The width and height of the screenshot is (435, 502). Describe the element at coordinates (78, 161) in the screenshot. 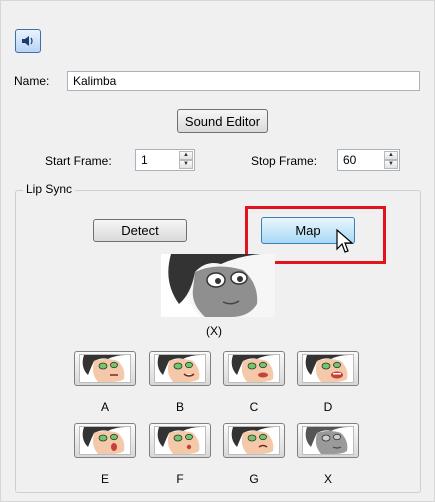

I see `start-frame-label: Start Frame:` at that location.